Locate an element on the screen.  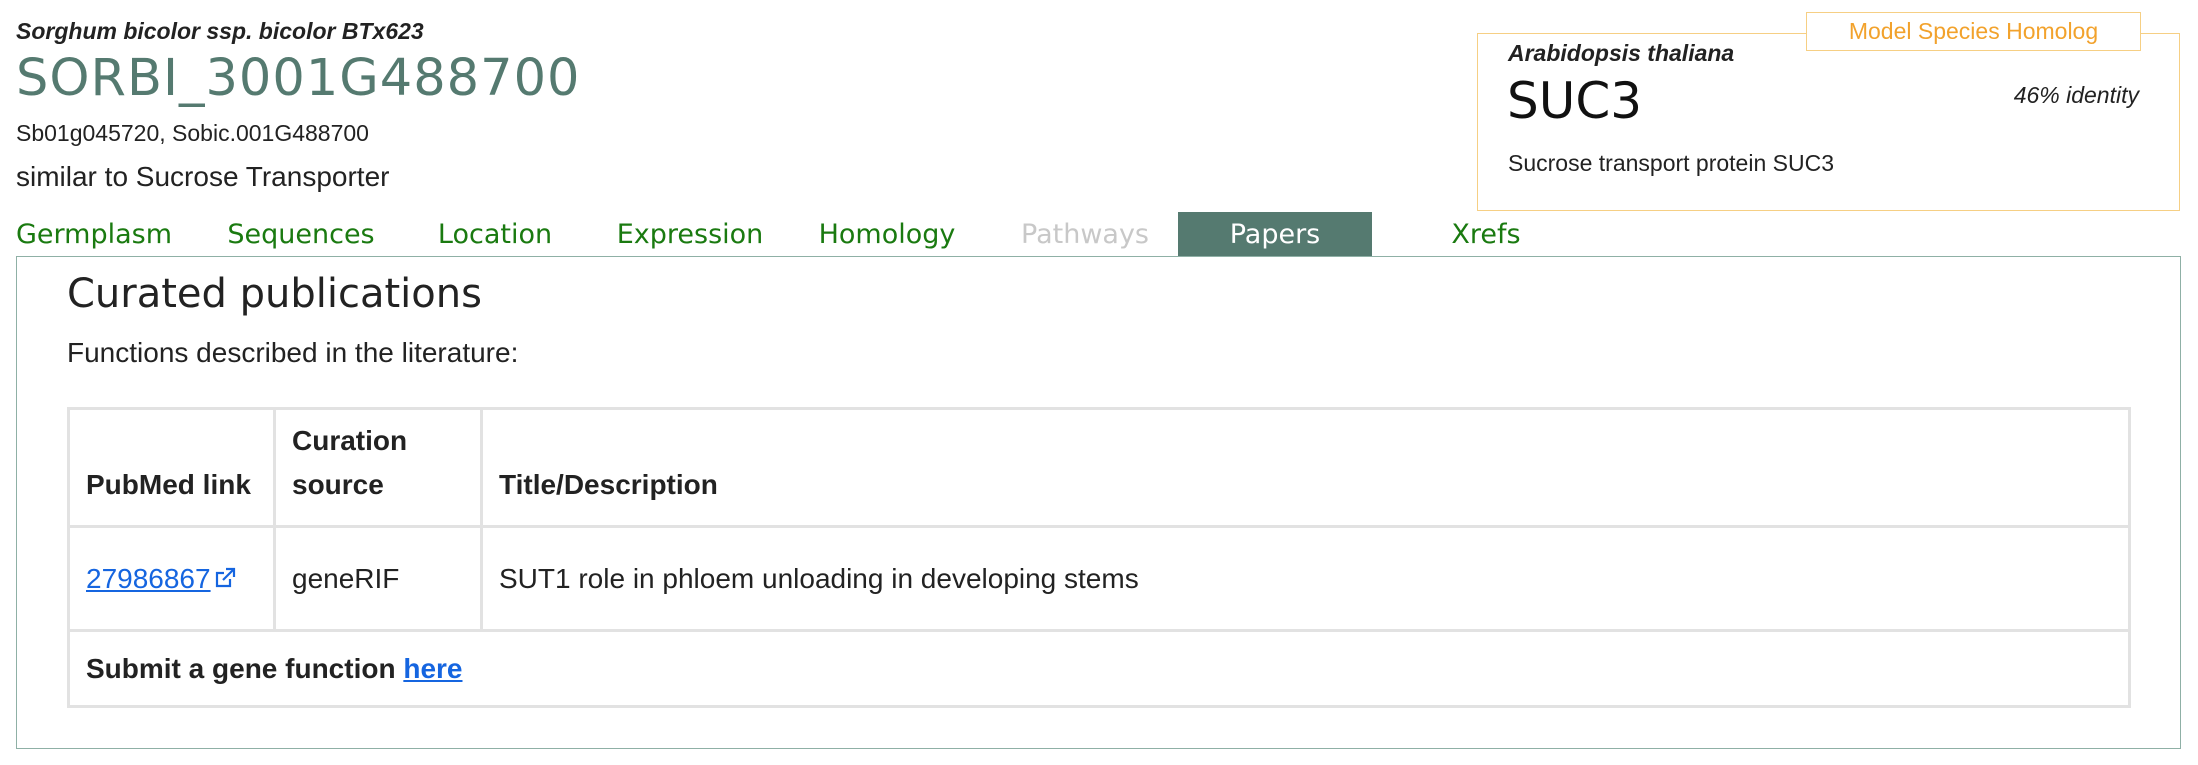
tab-pathways: Pathways is located at coordinates (1085, 234).